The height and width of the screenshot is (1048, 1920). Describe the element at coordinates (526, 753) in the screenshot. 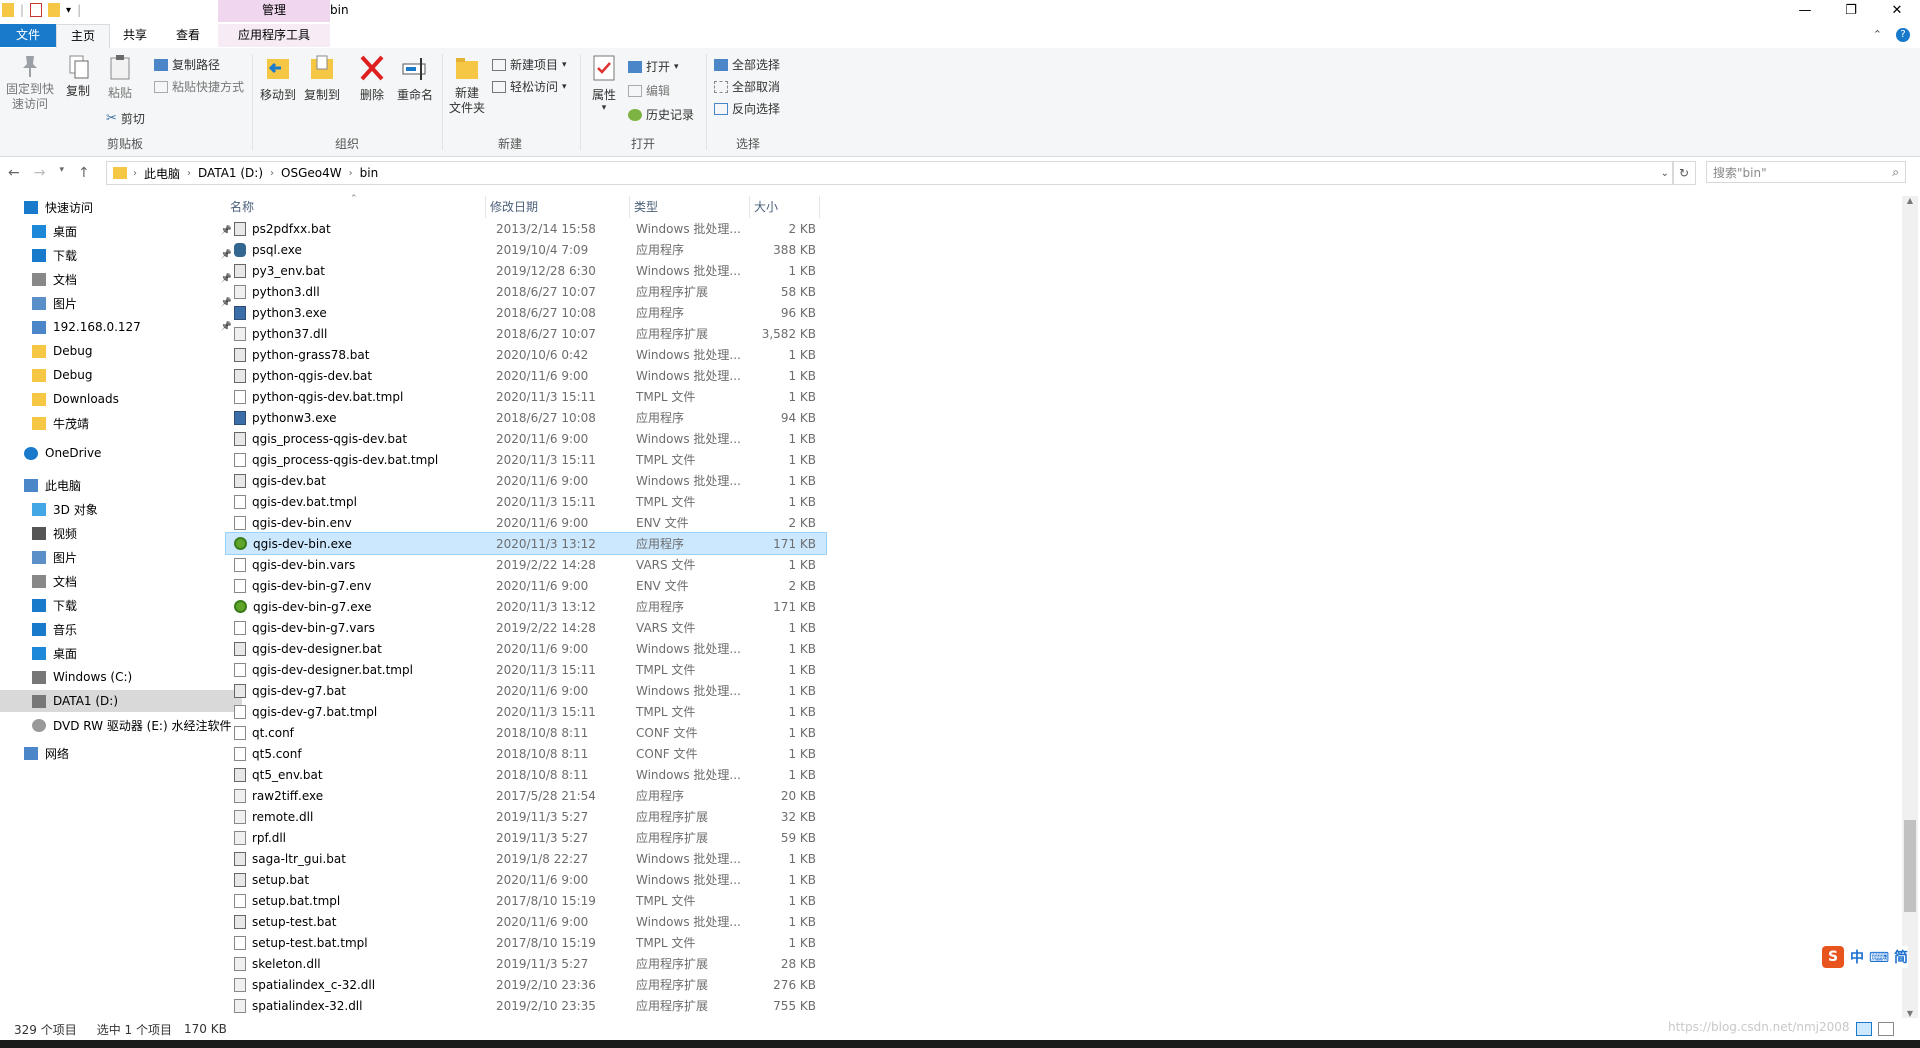

I see `file-row: qt5.conf 2018/10/8 8:11 CONF 文件 1 KB` at that location.